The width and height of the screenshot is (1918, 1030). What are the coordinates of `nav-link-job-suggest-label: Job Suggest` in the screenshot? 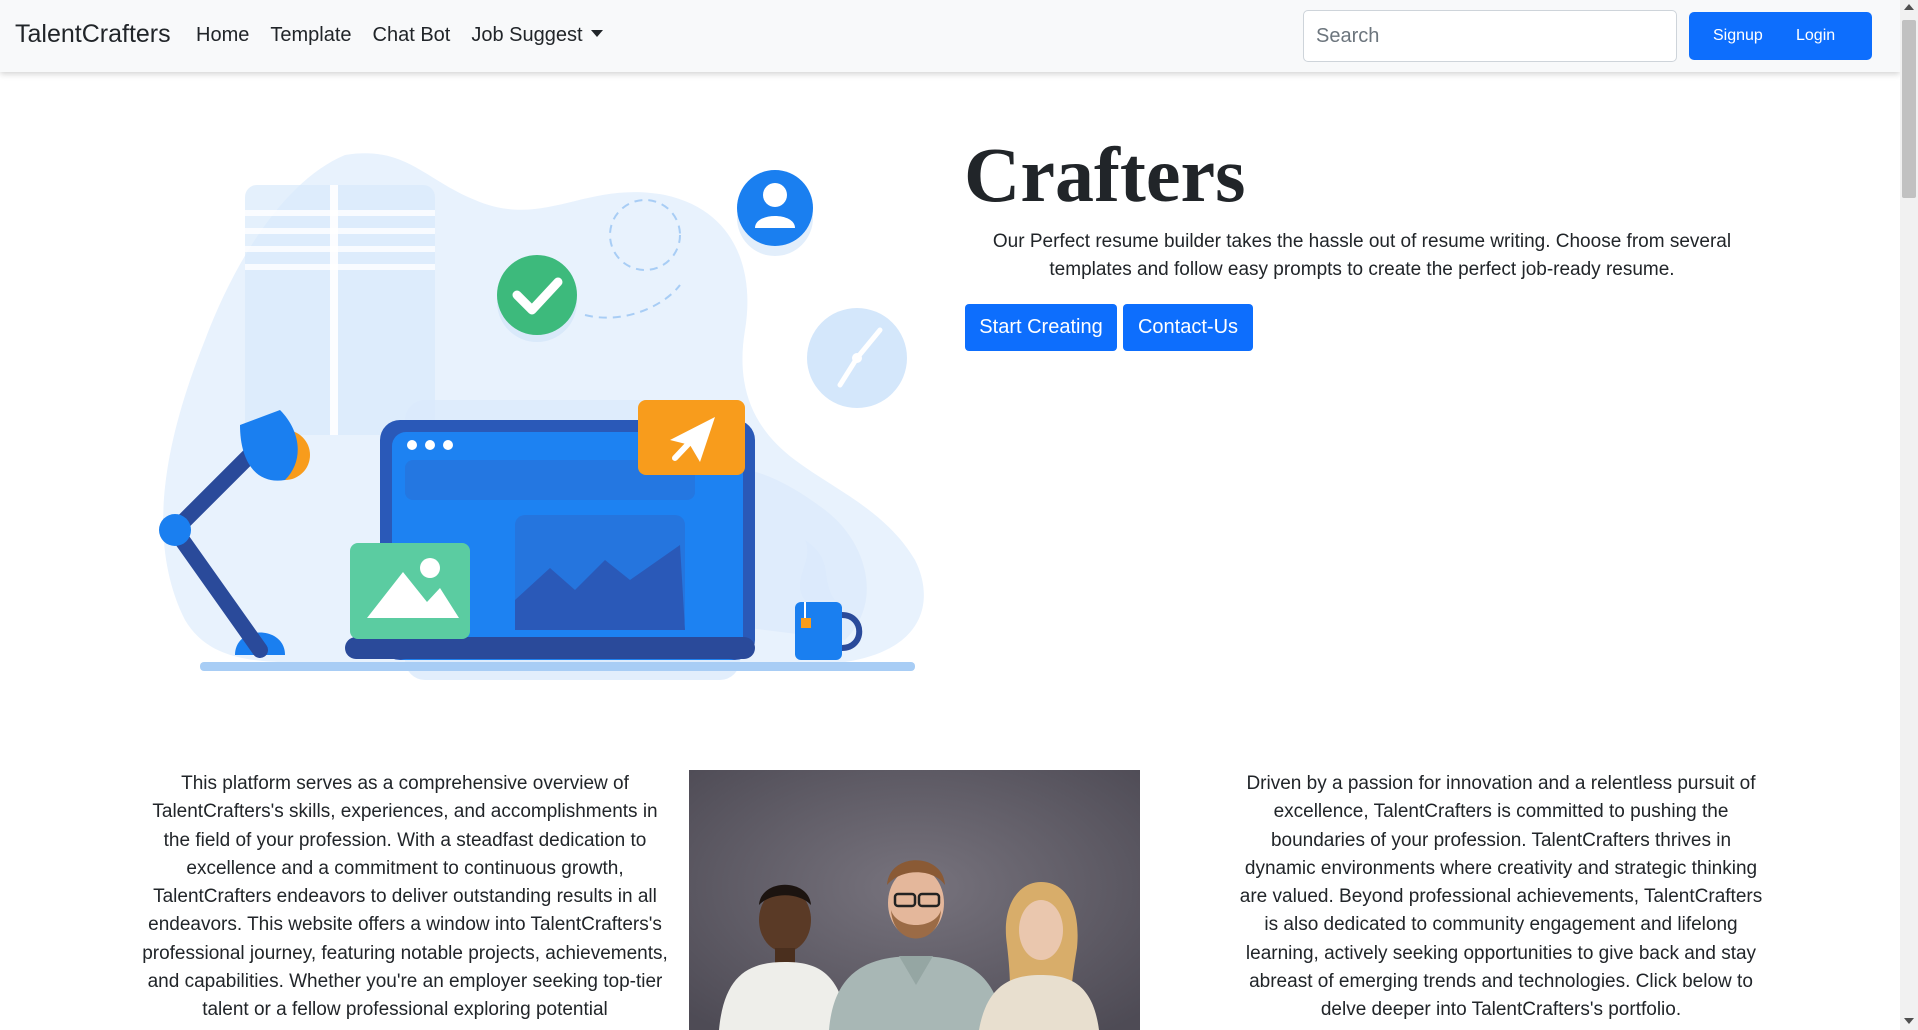 It's located at (527, 35).